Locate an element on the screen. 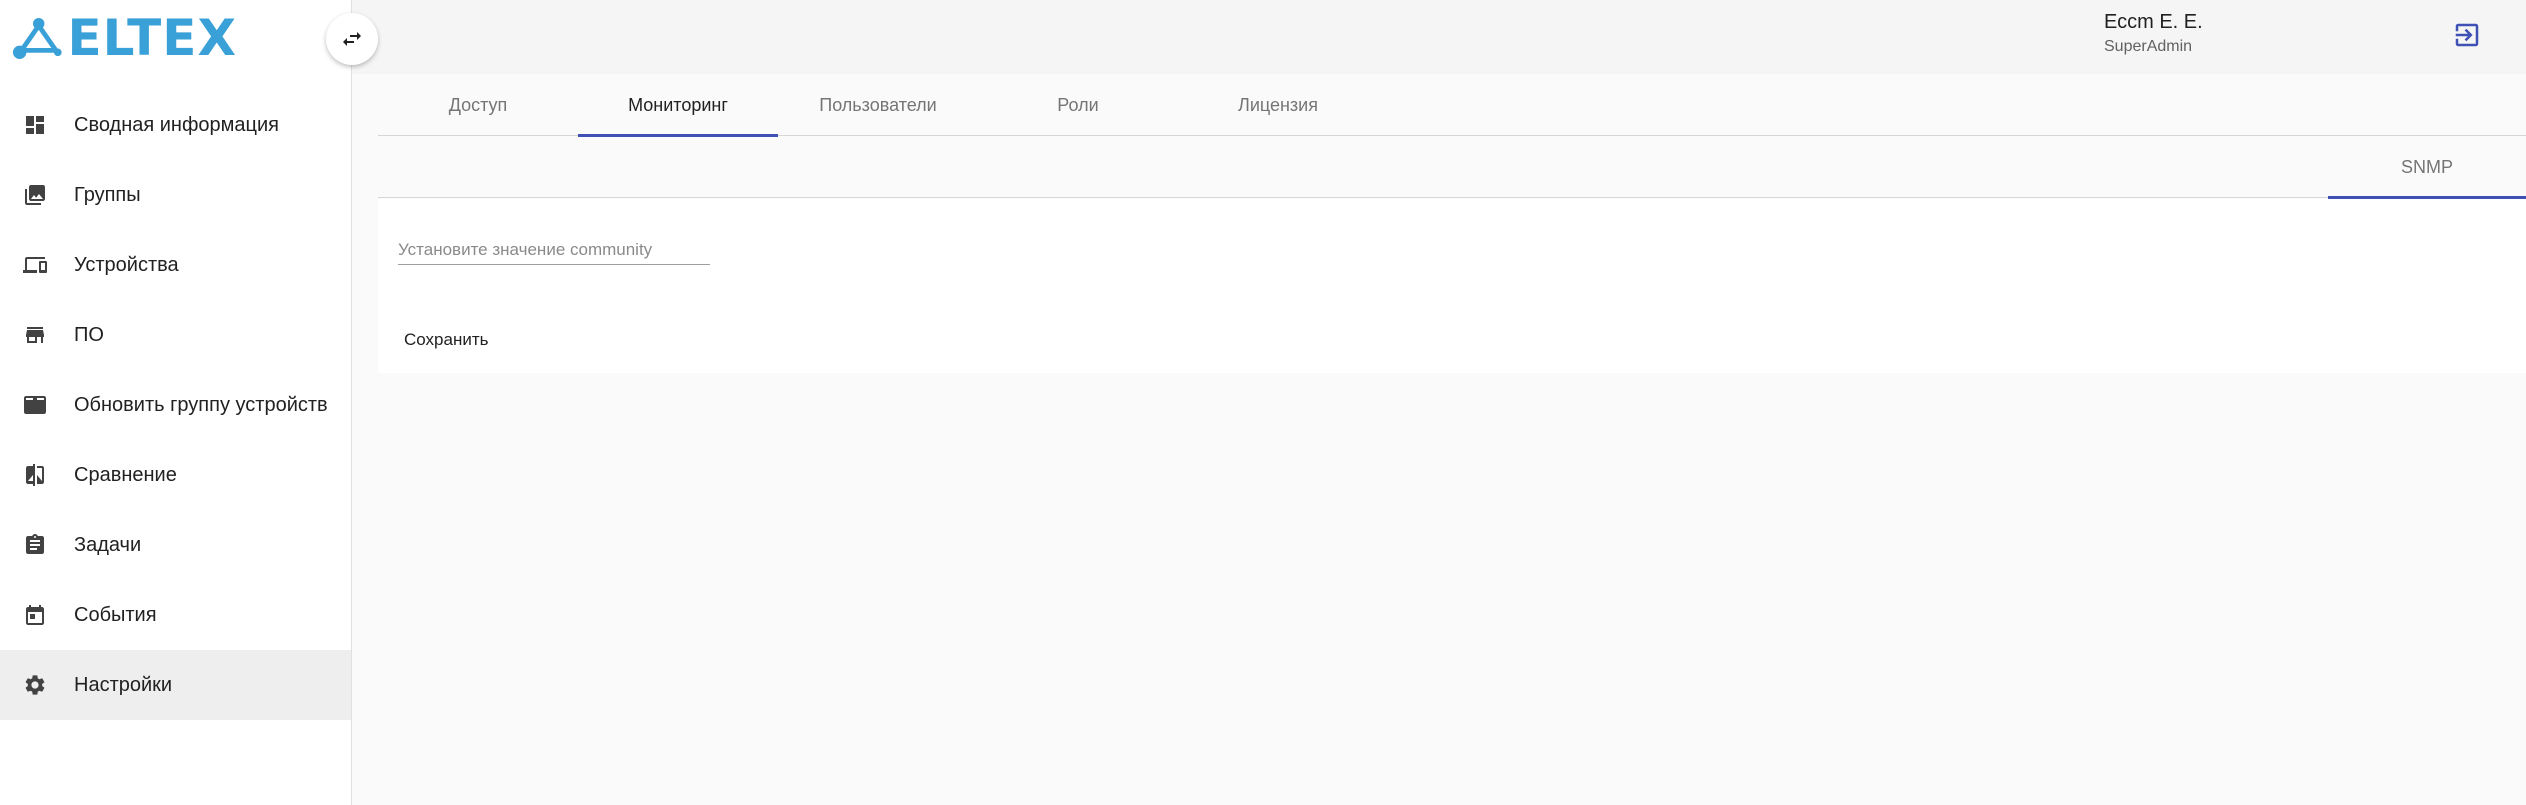 Image resolution: width=2526 pixels, height=805 pixels. sidebar-item-tasks: Задачи is located at coordinates (175, 545).